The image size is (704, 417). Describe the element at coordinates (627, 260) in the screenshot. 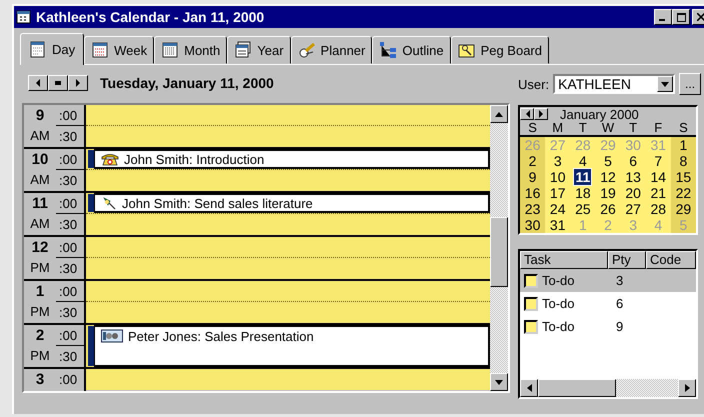

I see `column-header: Pty` at that location.